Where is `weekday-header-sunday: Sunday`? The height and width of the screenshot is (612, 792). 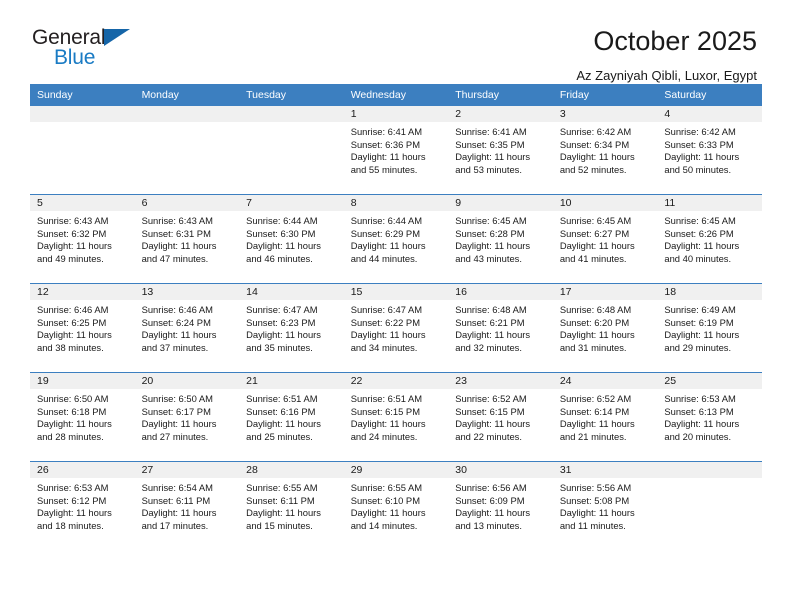
weekday-header-sunday: Sunday is located at coordinates (82, 95).